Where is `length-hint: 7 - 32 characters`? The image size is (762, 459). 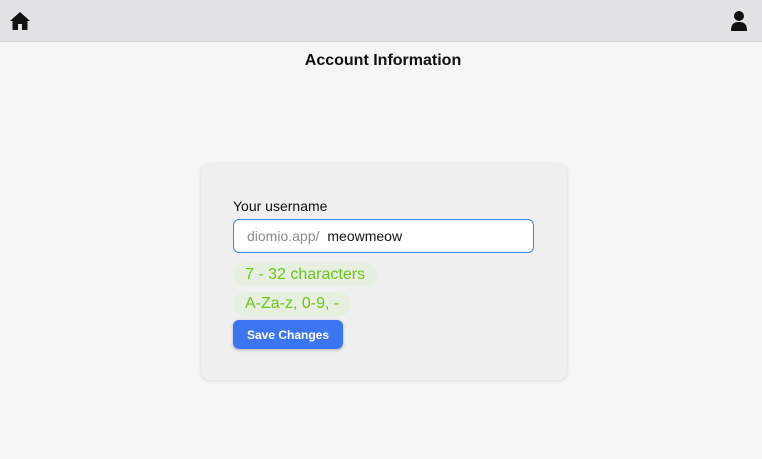
length-hint: 7 - 32 characters is located at coordinates (305, 275).